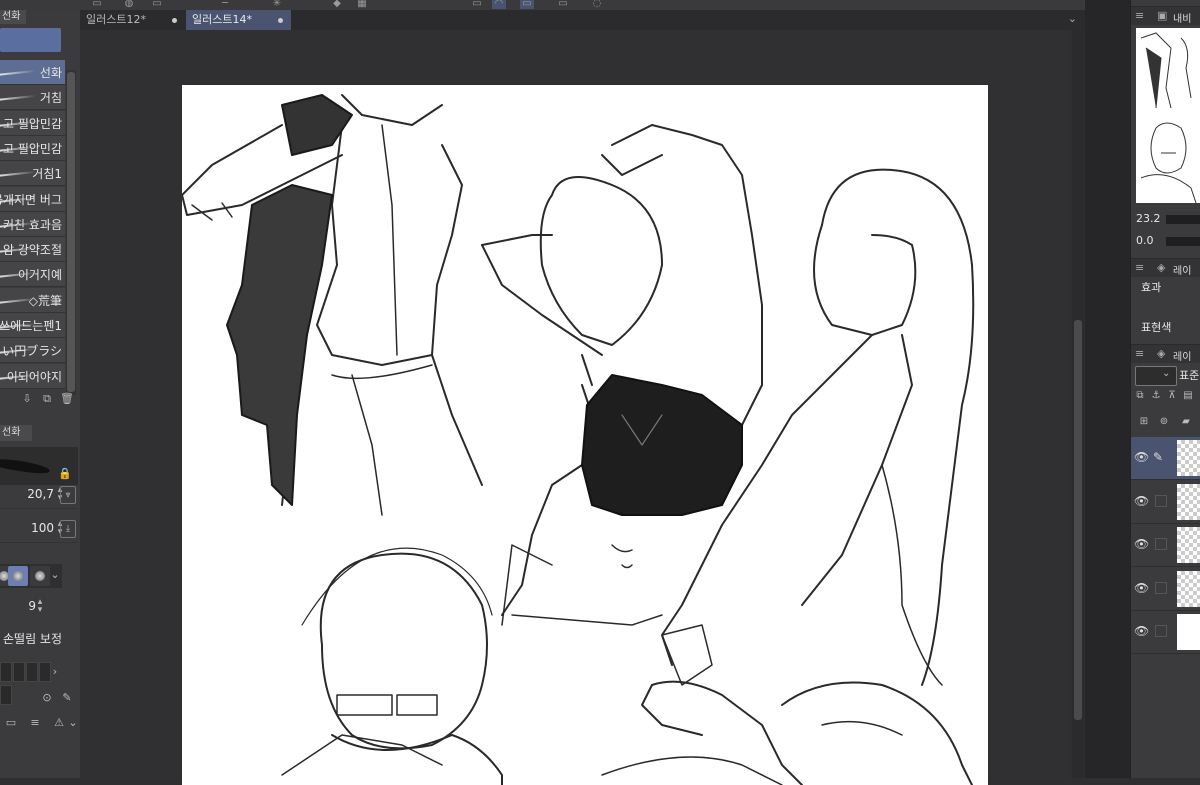 The image size is (1200, 785). Describe the element at coordinates (30, 40) in the screenshot. I see `subtool-group-selected` at that location.